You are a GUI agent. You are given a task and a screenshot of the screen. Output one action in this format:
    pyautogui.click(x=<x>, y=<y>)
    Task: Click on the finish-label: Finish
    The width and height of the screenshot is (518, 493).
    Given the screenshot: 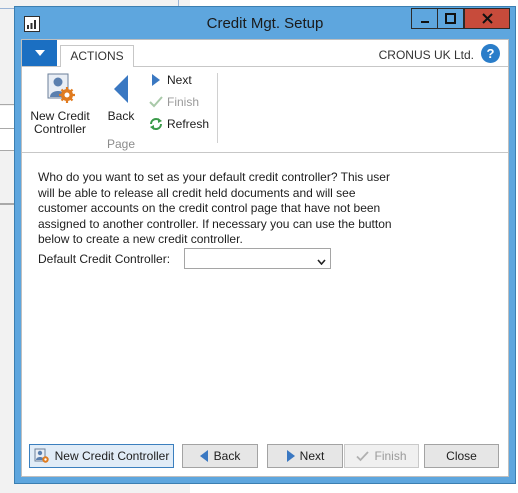 What is the action you would take?
    pyautogui.click(x=390, y=456)
    